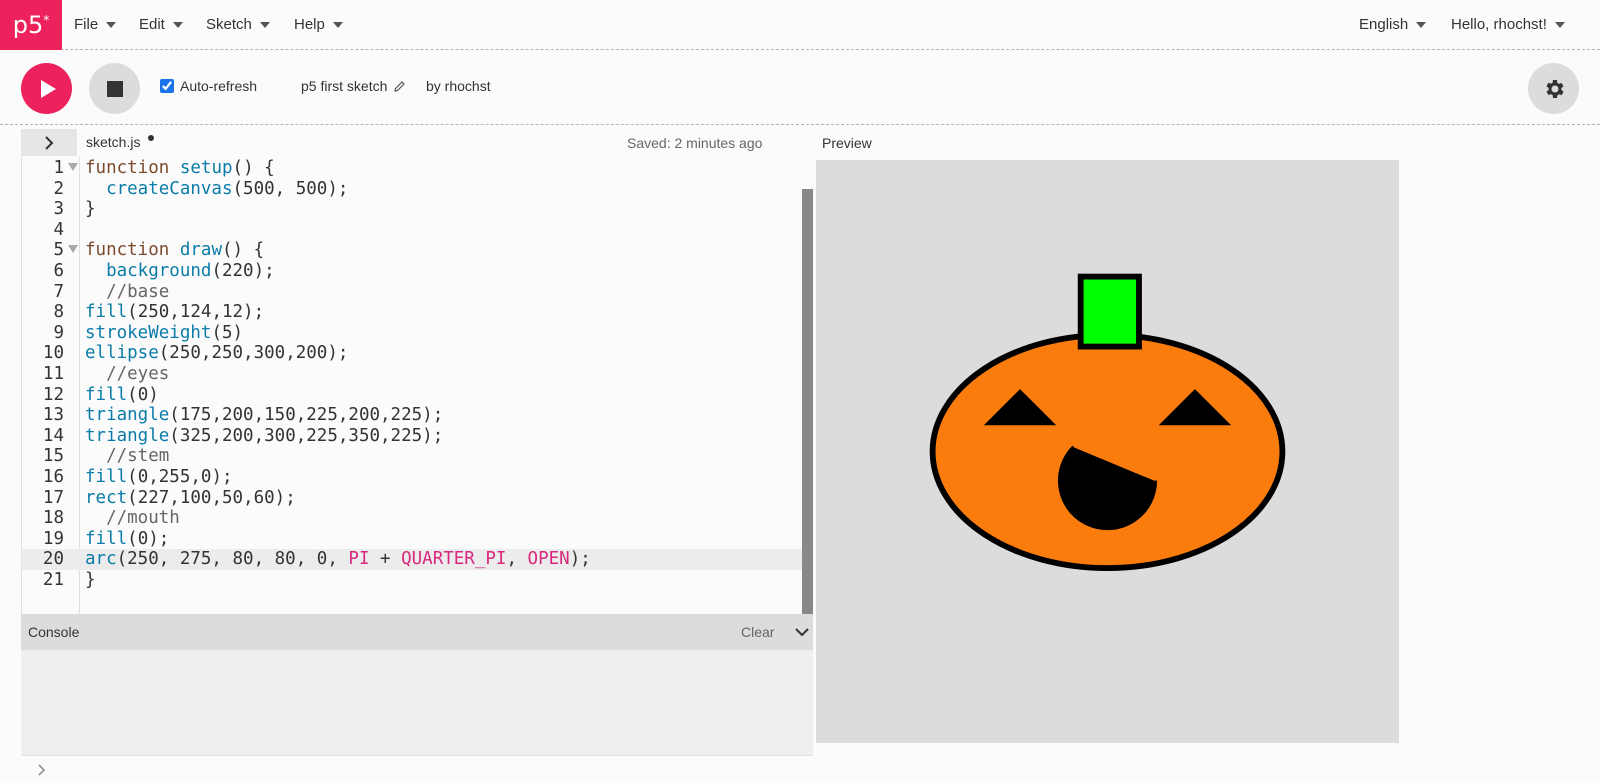  I want to click on sketch-owner: by rhochst, so click(458, 86).